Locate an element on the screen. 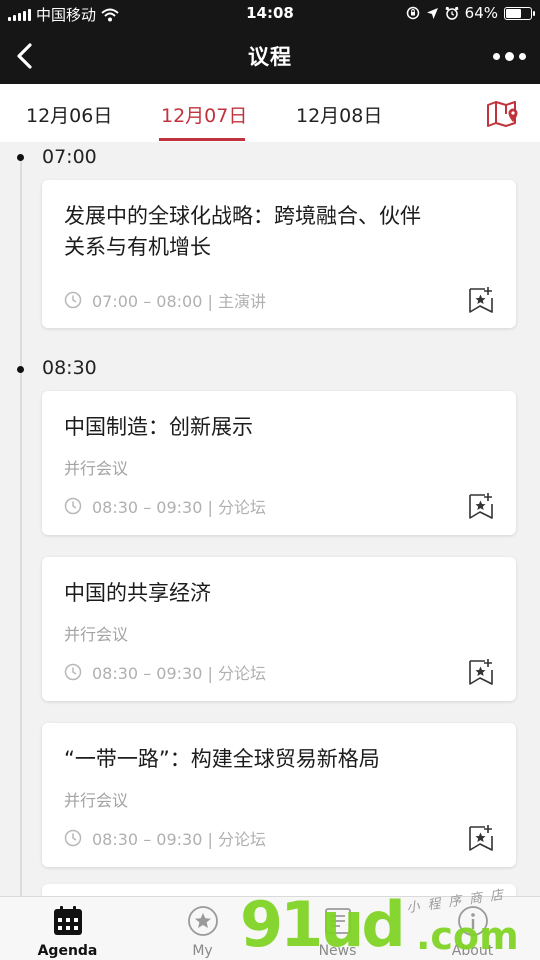 The height and width of the screenshot is (960, 540). battery-fill is located at coordinates (513, 13).